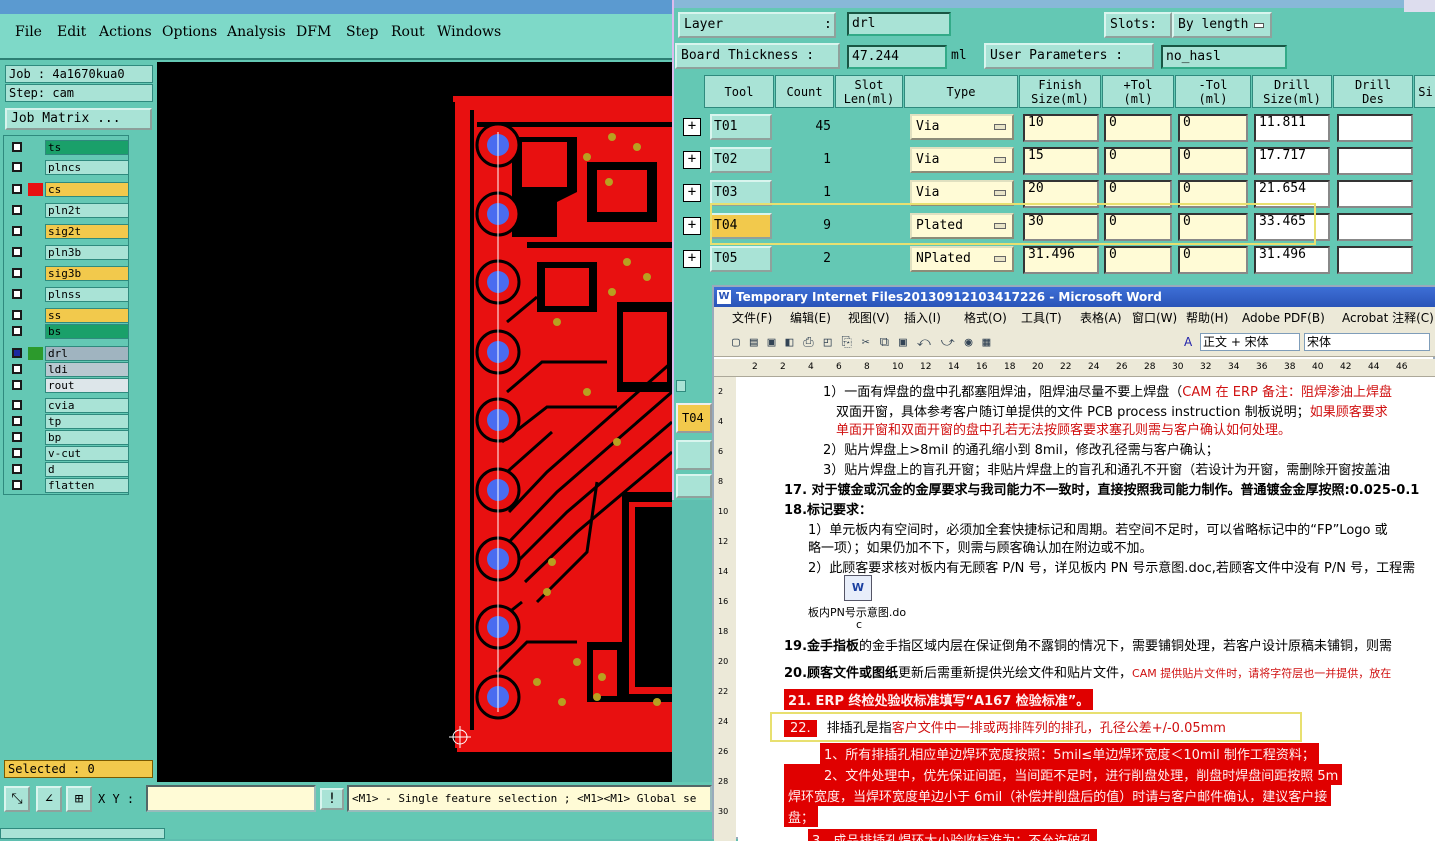 The height and width of the screenshot is (841, 1435). Describe the element at coordinates (810, 318) in the screenshot. I see `word-menu-item: 编辑(E)` at that location.